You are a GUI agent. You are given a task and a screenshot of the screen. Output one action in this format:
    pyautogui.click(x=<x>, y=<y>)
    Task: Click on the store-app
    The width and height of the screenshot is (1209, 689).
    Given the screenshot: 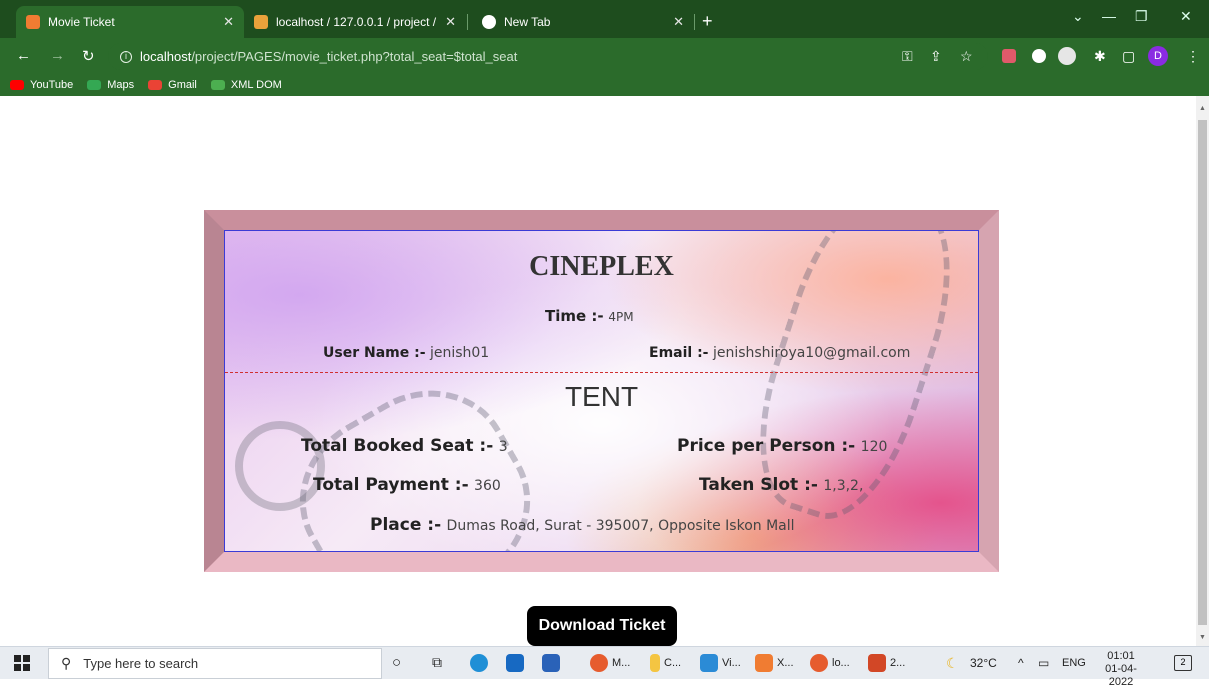 What is the action you would take?
    pyautogui.click(x=553, y=663)
    